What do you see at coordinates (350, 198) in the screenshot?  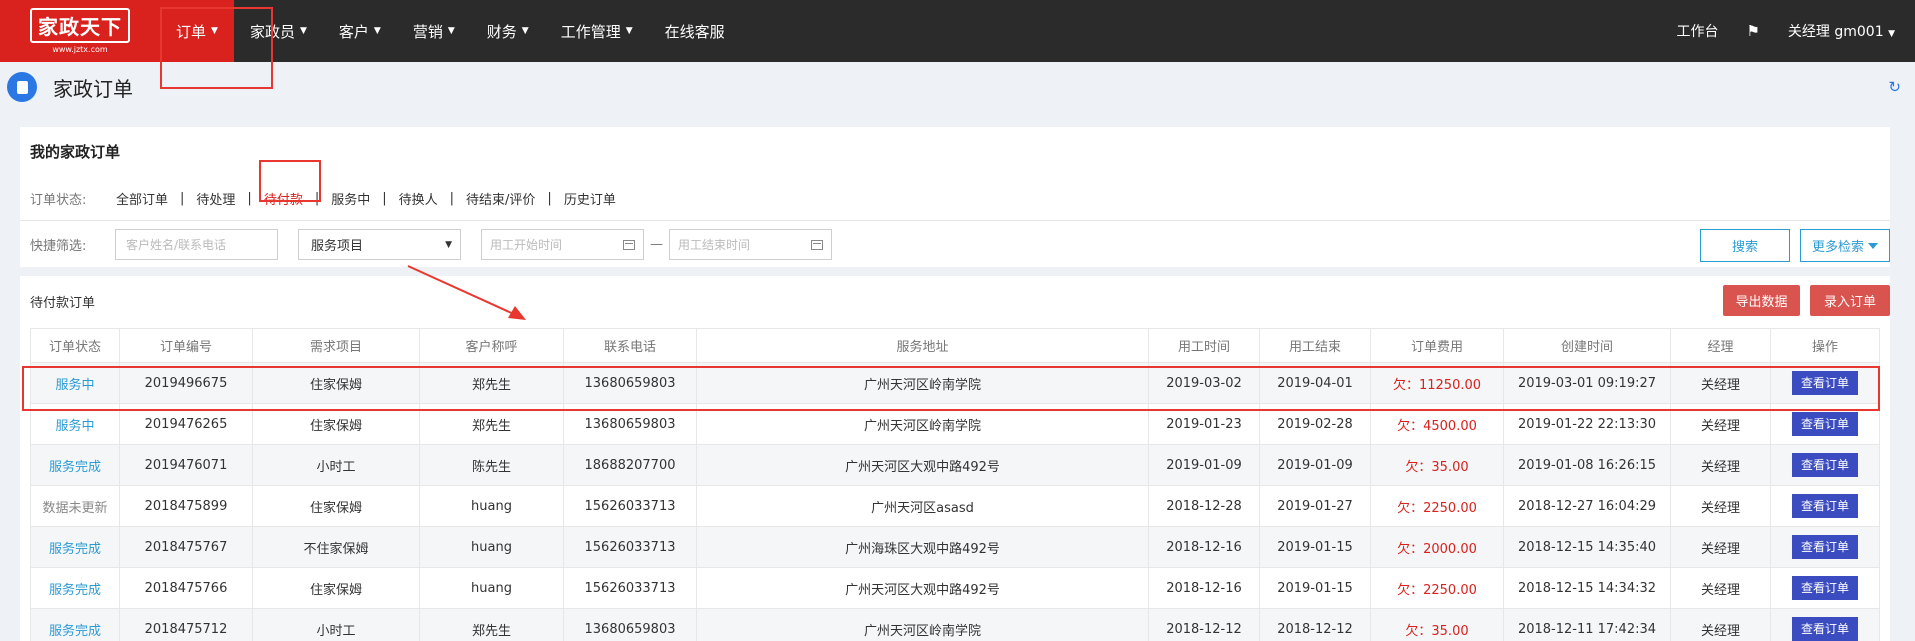 I see `status-tab-3: 服务中` at bounding box center [350, 198].